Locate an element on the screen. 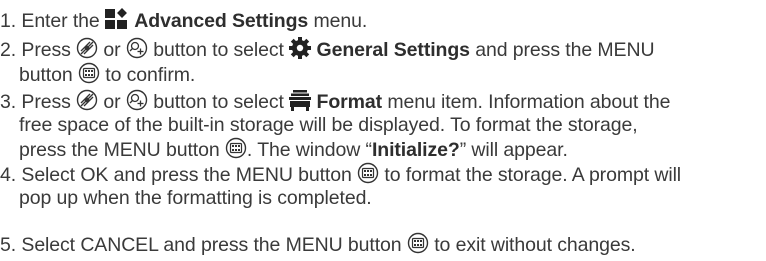 The height and width of the screenshot is (261, 766). menu-name: Advanced Settings is located at coordinates (221, 21).